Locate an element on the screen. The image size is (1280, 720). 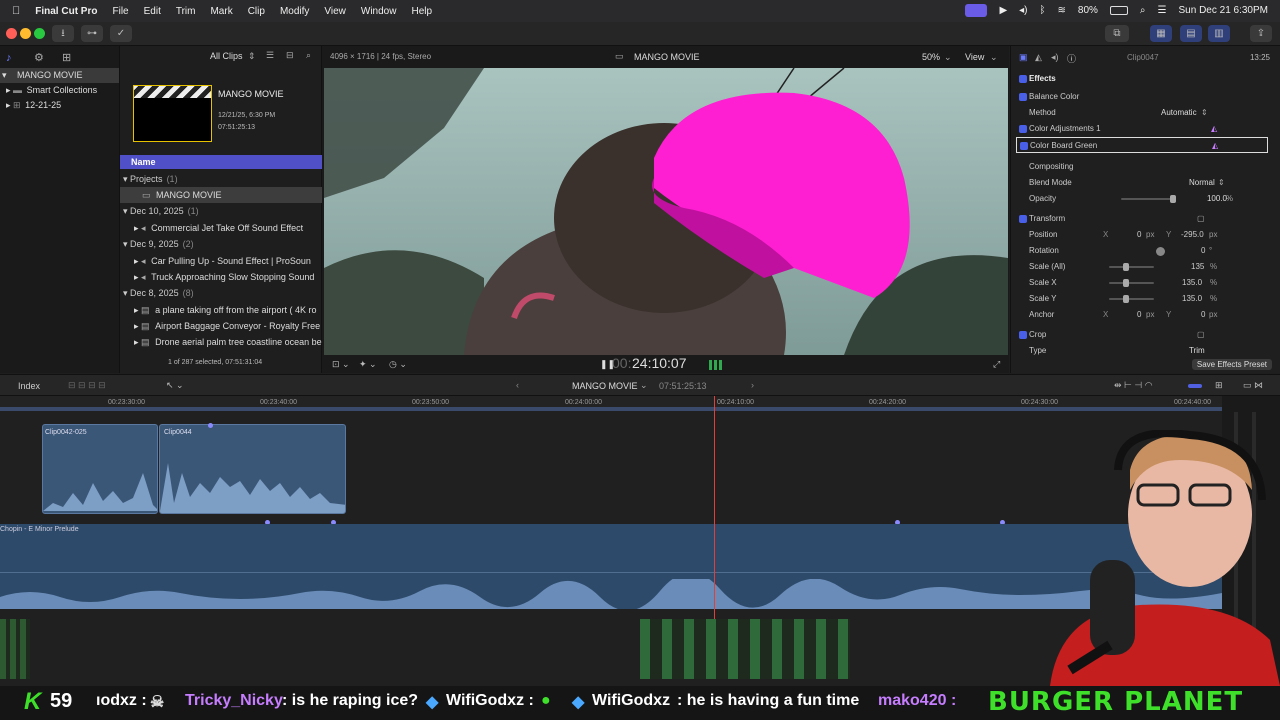
library-icon: ♪ is located at coordinates (9, 58).